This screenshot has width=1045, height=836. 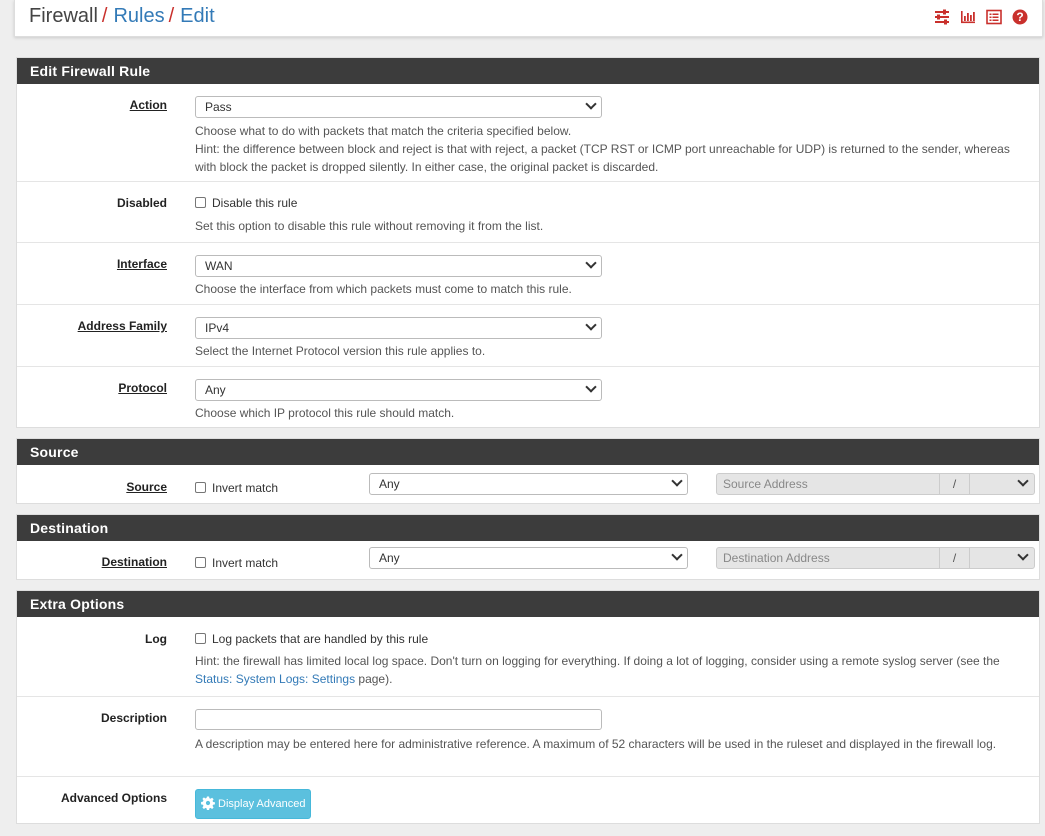 What do you see at coordinates (217, 328) in the screenshot?
I see `address-family-select-value: IPv4` at bounding box center [217, 328].